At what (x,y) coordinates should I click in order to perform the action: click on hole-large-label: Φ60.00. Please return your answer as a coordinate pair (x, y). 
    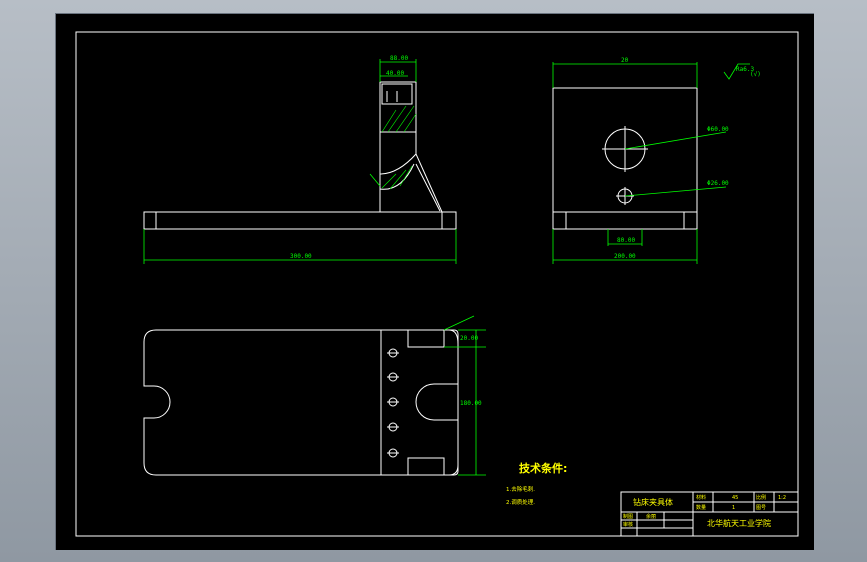
    Looking at the image, I should click on (718, 129).